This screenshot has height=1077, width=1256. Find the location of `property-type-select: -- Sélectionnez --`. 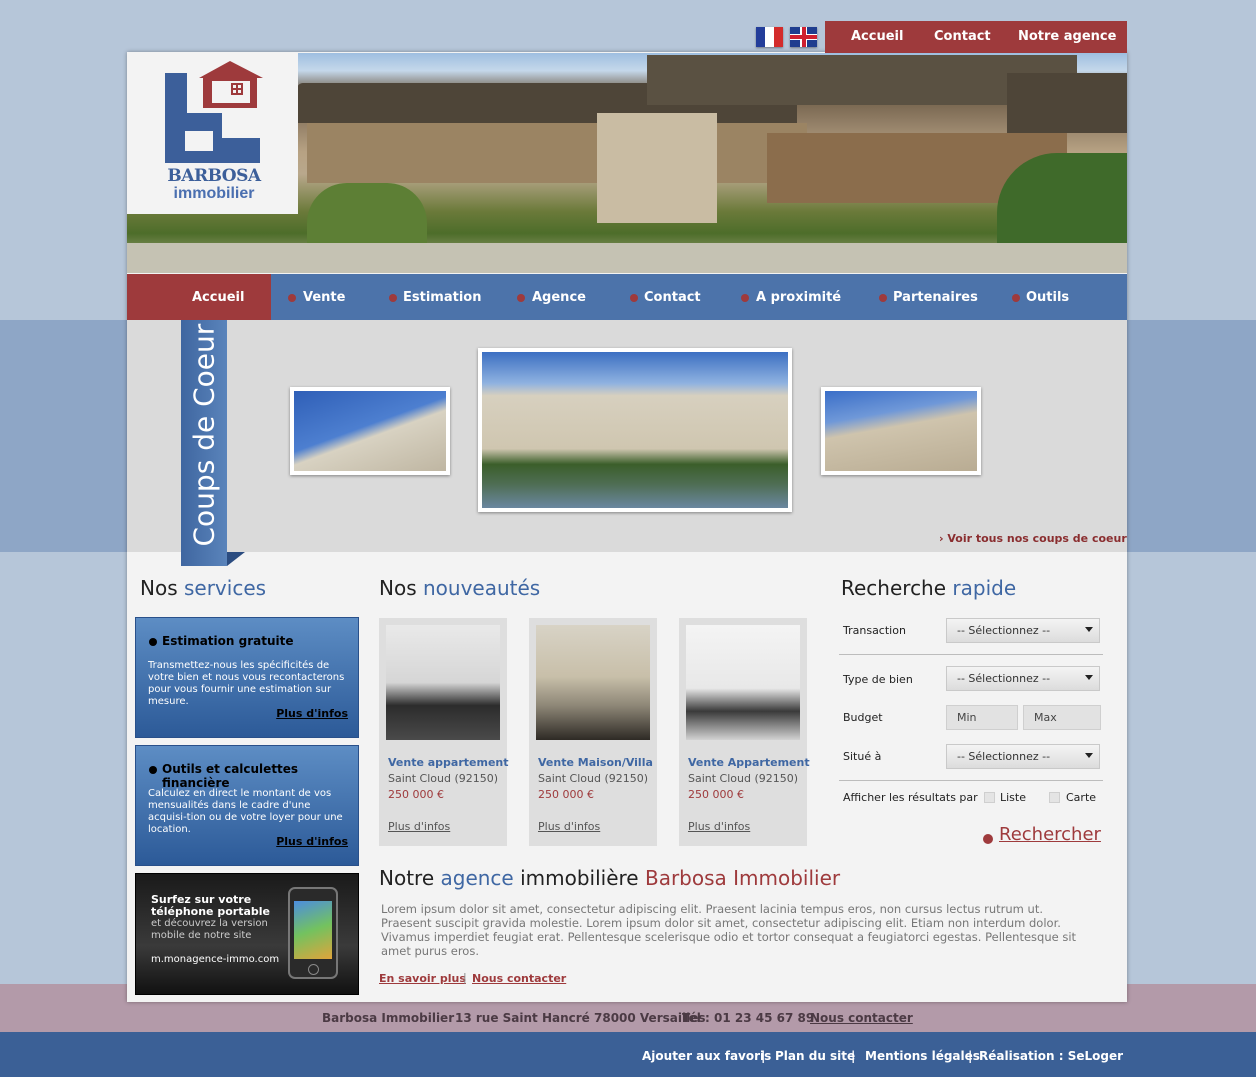

property-type-select: -- Sélectionnez -- is located at coordinates (1023, 678).